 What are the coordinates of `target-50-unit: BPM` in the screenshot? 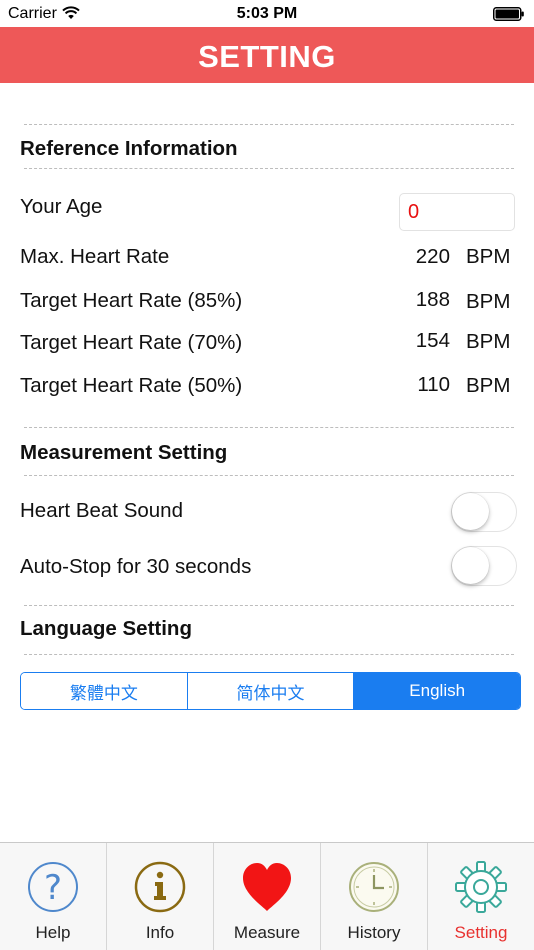 It's located at (488, 385).